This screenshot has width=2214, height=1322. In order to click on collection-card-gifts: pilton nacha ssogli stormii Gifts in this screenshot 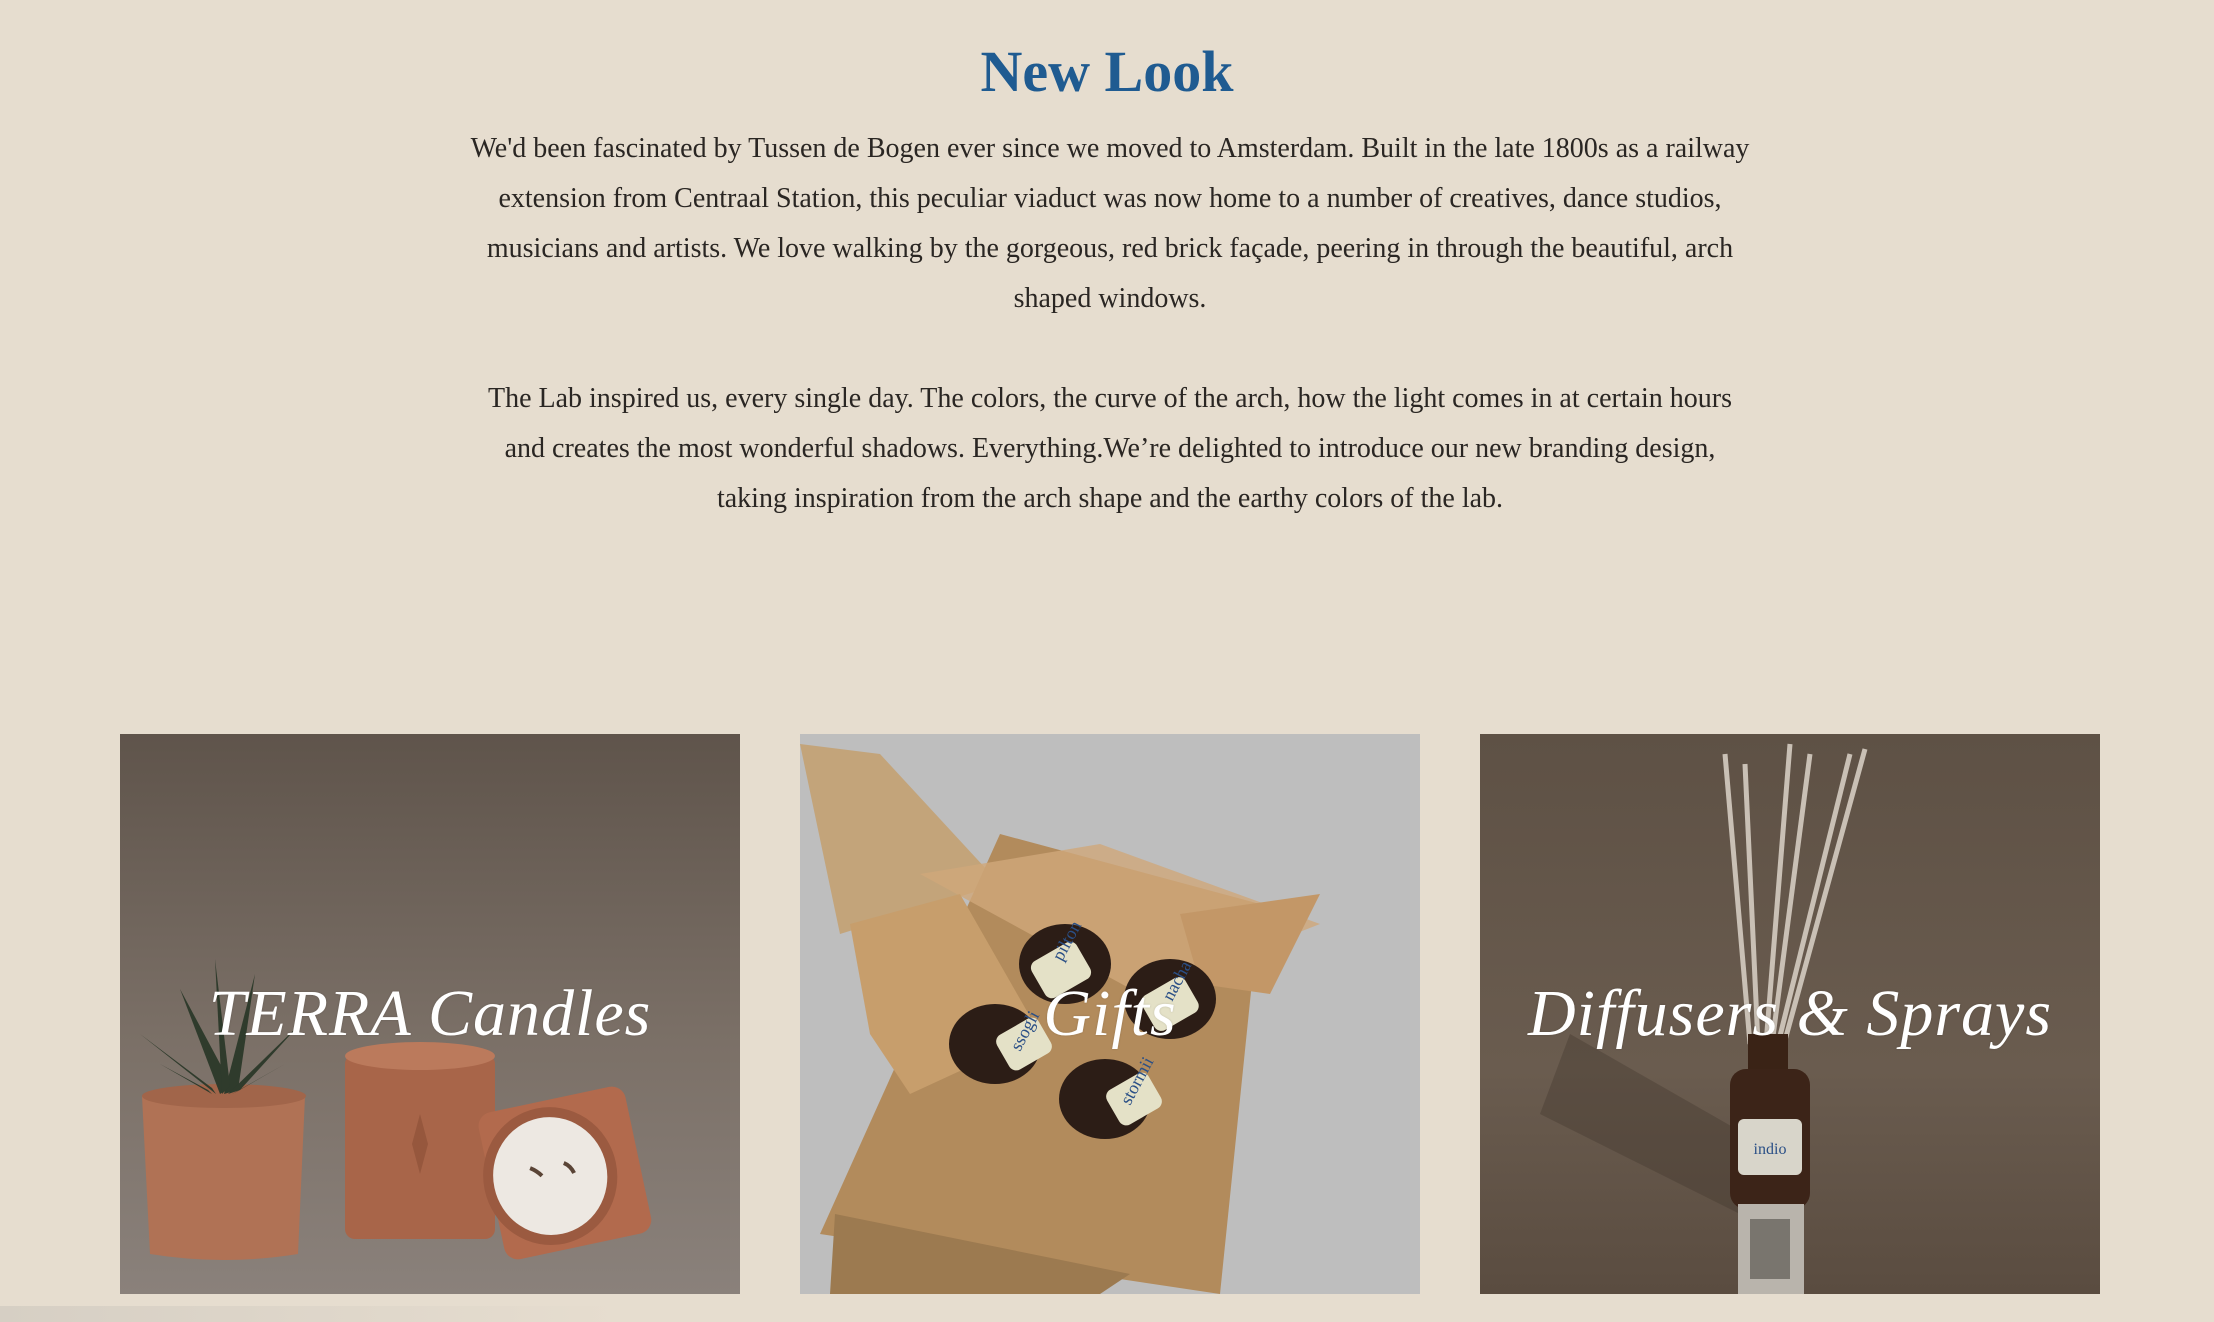, I will do `click(1110, 1014)`.